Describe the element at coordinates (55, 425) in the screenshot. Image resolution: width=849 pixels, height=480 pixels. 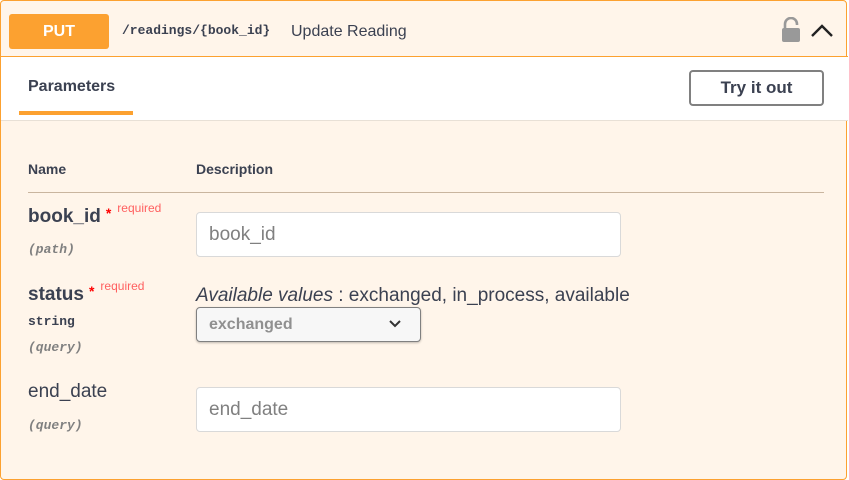
I see `param-location-end-date: (query)` at that location.